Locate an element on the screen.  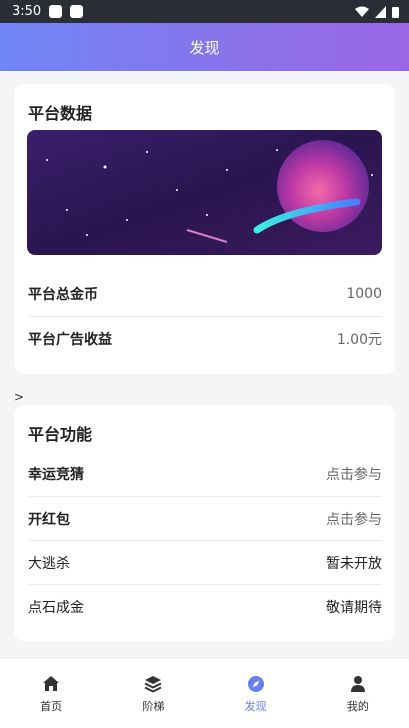
tab-discover: 发现 is located at coordinates (256, 693).